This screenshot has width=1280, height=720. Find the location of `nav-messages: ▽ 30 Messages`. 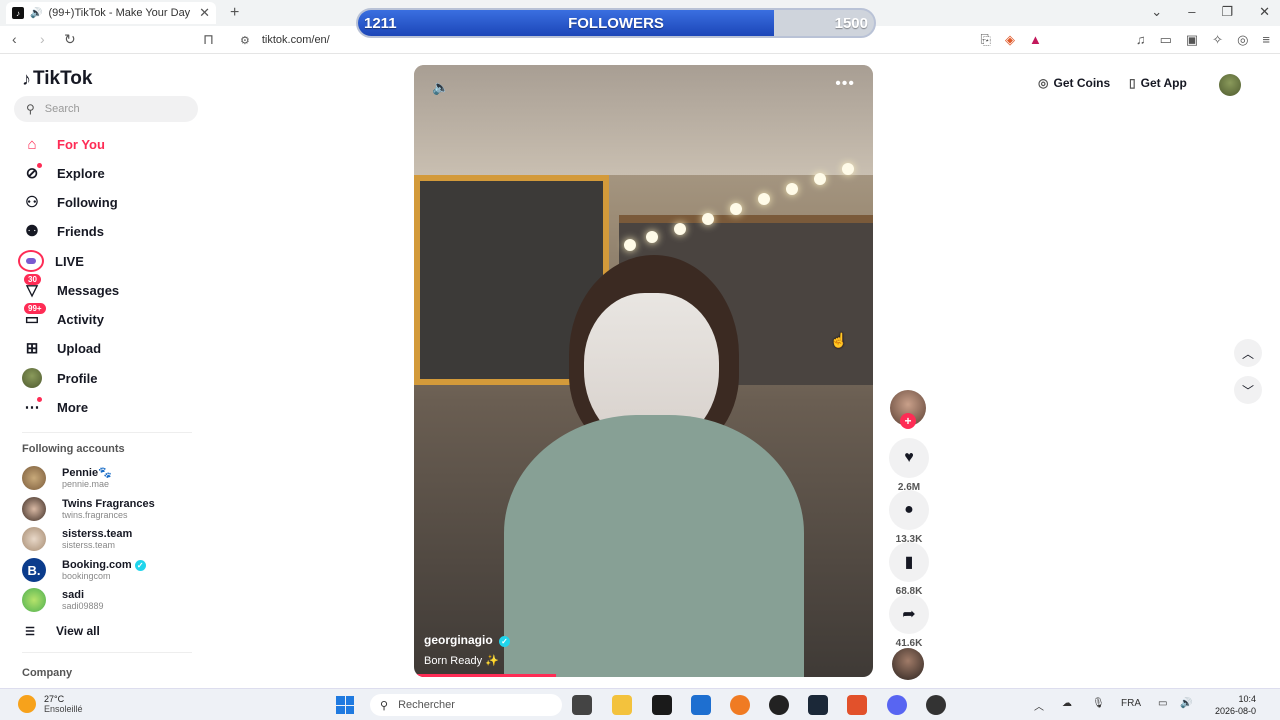

nav-messages: ▽ 30 Messages is located at coordinates (112, 288).